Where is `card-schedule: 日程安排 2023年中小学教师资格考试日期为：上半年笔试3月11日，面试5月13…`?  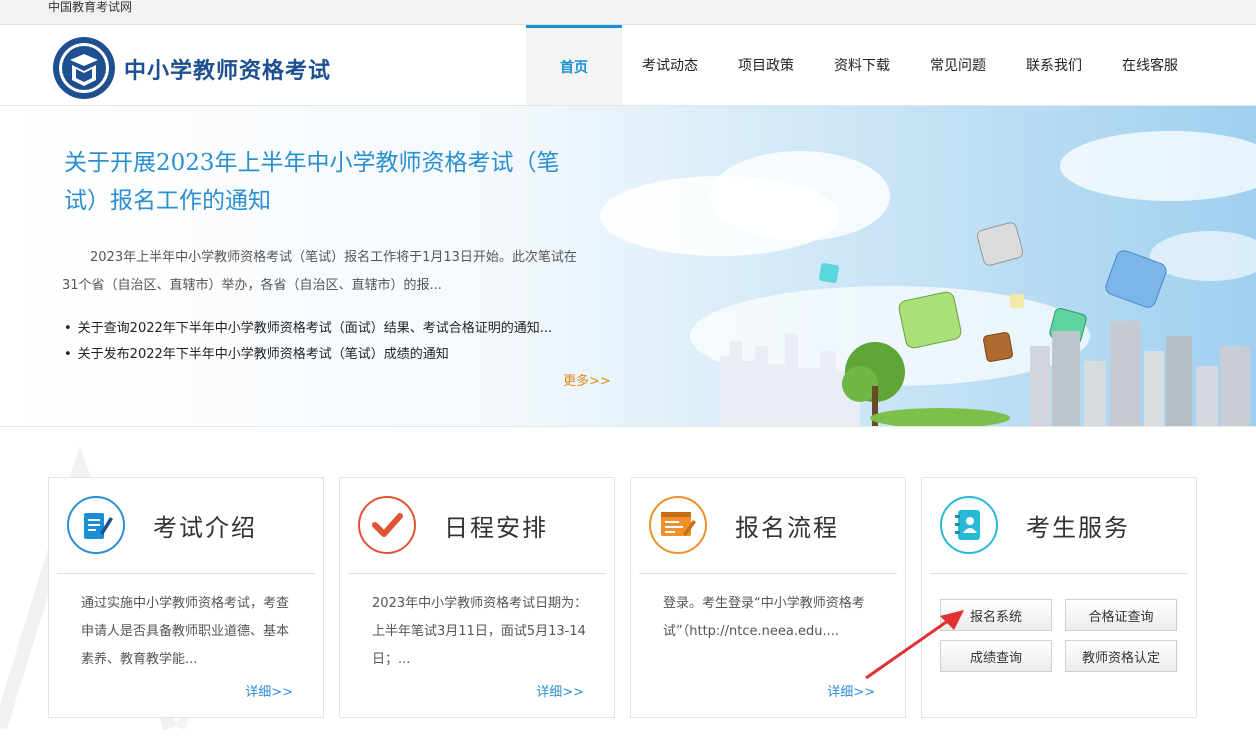 card-schedule: 日程安排 2023年中小学教师资格考试日期为：上半年笔试3月11日，面试5月13… is located at coordinates (477, 597).